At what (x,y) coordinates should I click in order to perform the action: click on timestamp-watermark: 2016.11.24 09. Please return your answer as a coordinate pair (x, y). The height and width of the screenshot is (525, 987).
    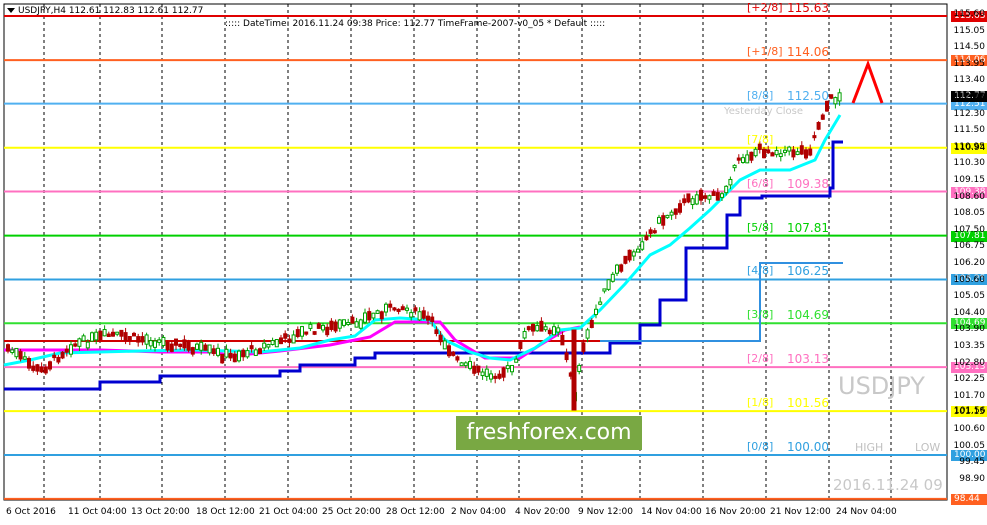
    Looking at the image, I should click on (888, 485).